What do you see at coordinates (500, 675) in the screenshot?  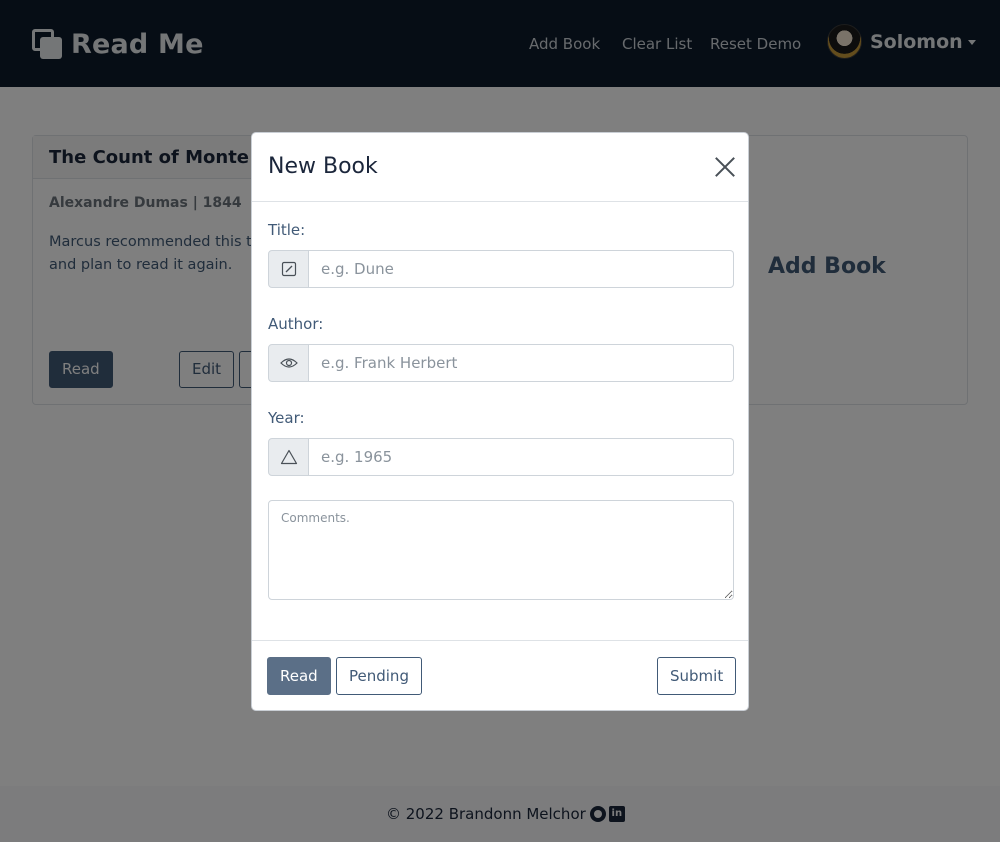 I see `modal-footer: Read Pending Submit` at bounding box center [500, 675].